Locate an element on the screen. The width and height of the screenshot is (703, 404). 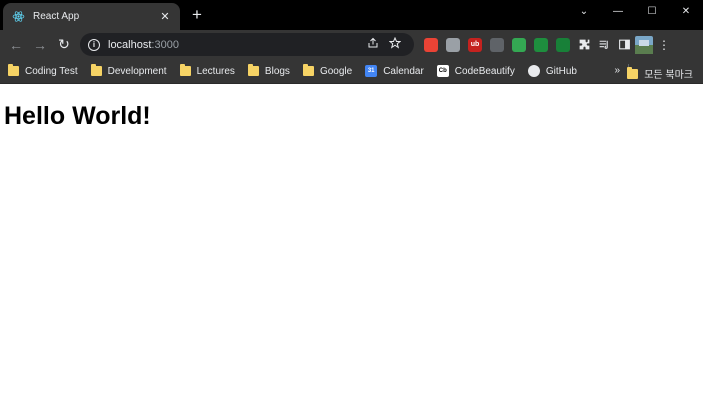
tab-title: React App is located at coordinates (56, 16).